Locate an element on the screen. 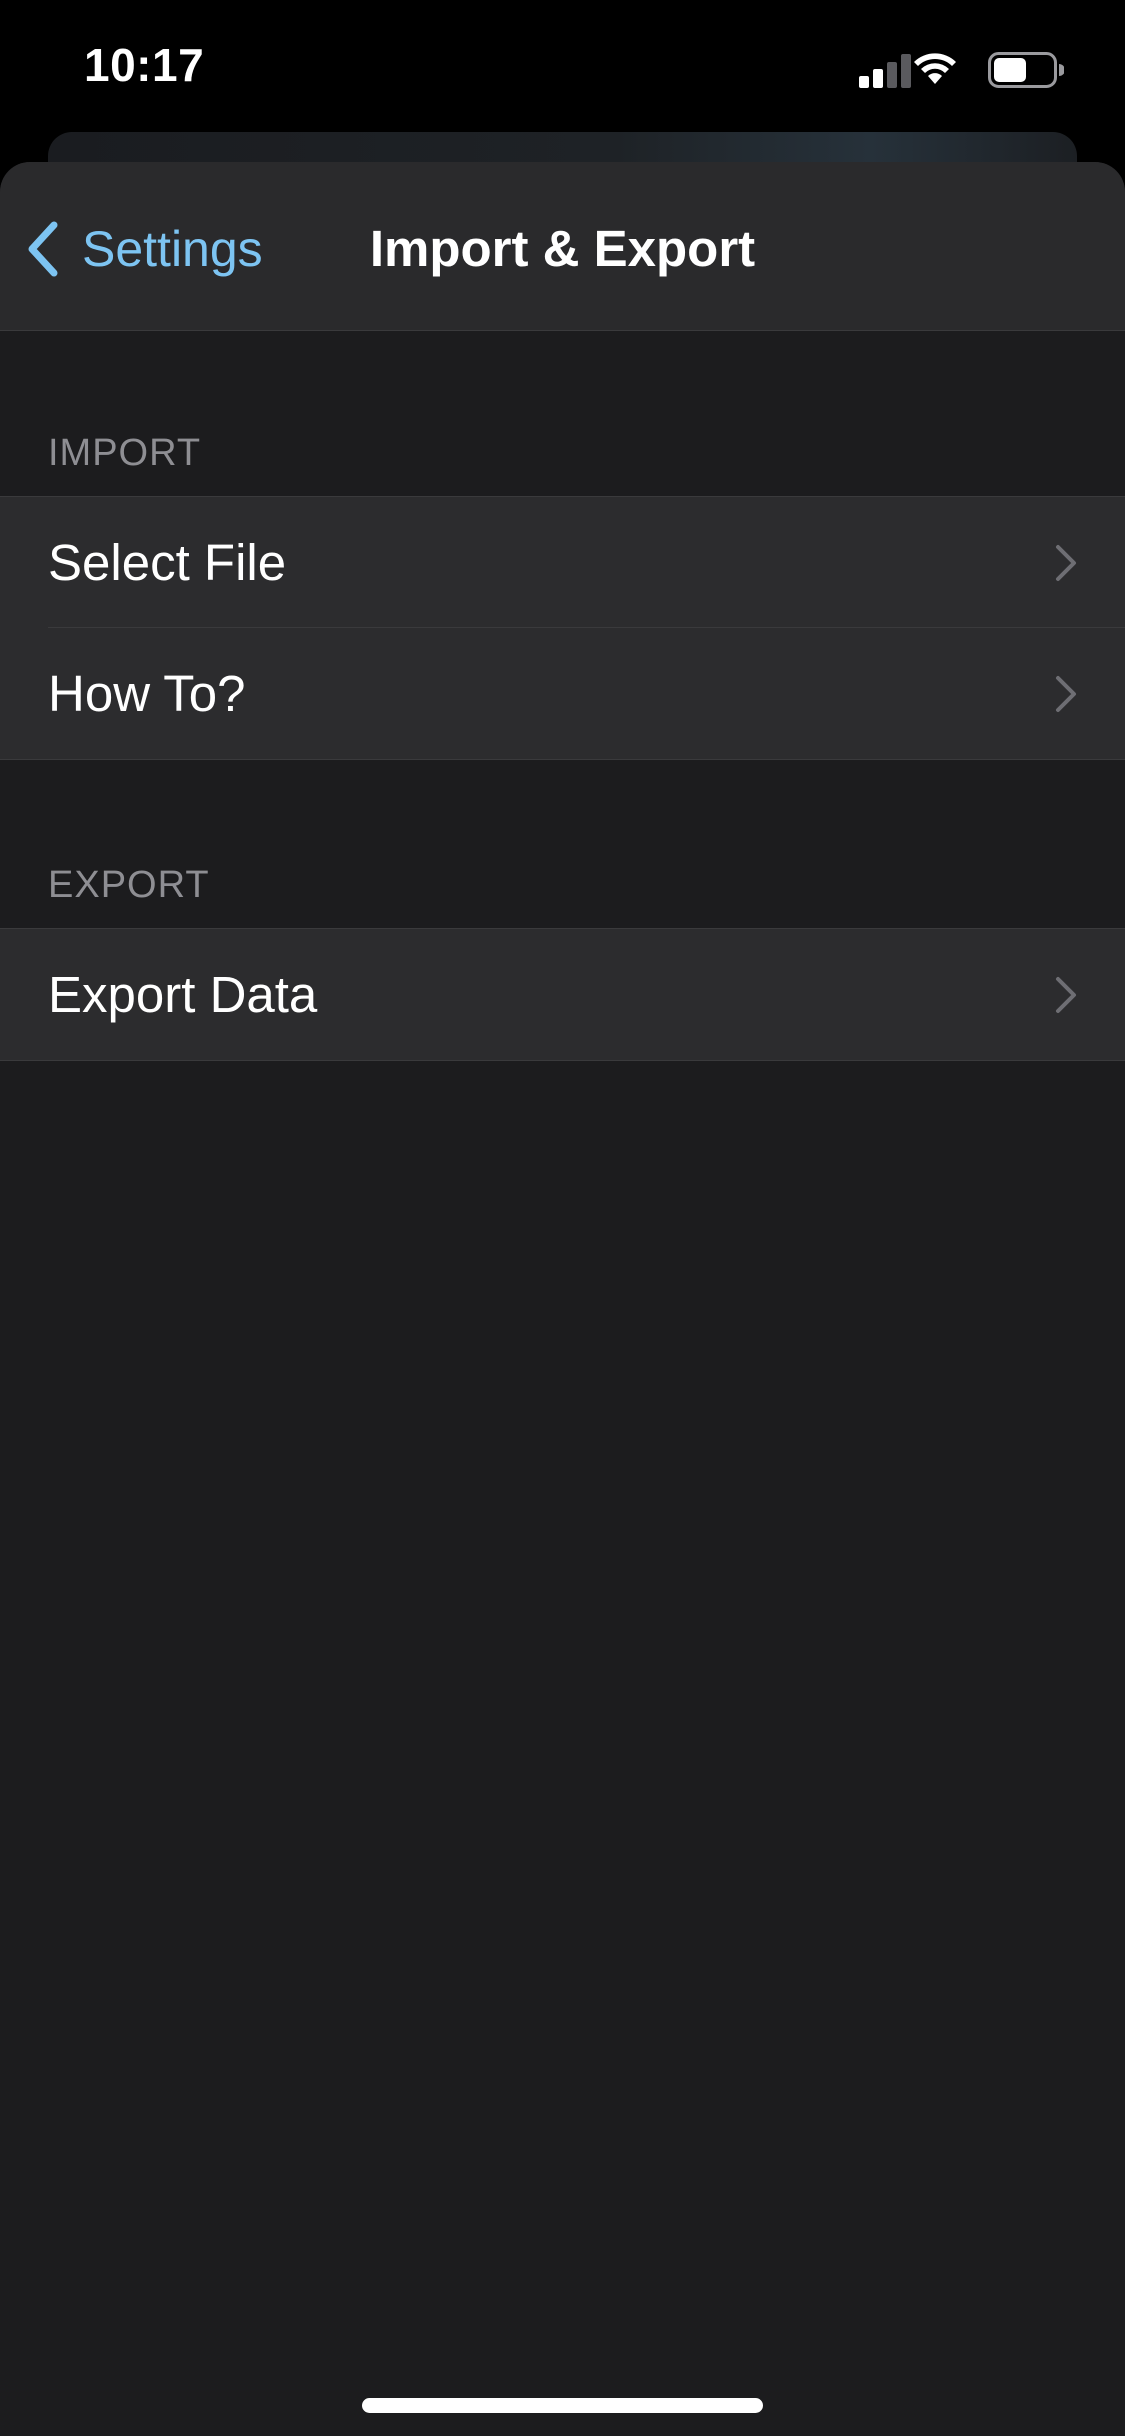  home-indicator is located at coordinates (562, 2405).